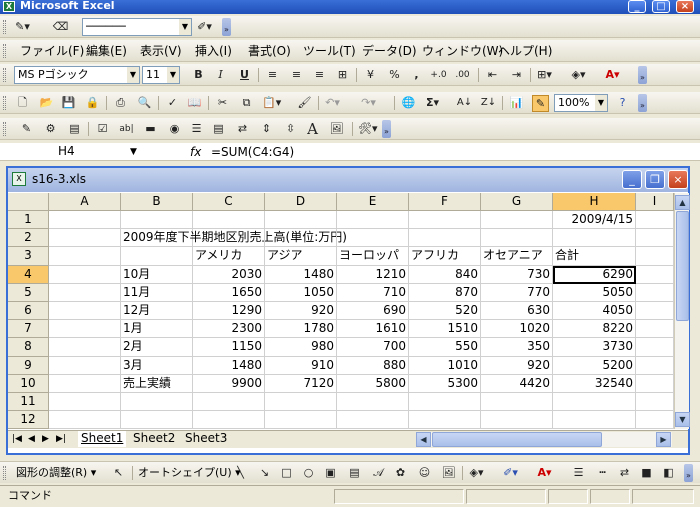 The width and height of the screenshot is (700, 507). What do you see at coordinates (445, 365) in the screenshot?
I see `cell-F9: 1010` at bounding box center [445, 365].